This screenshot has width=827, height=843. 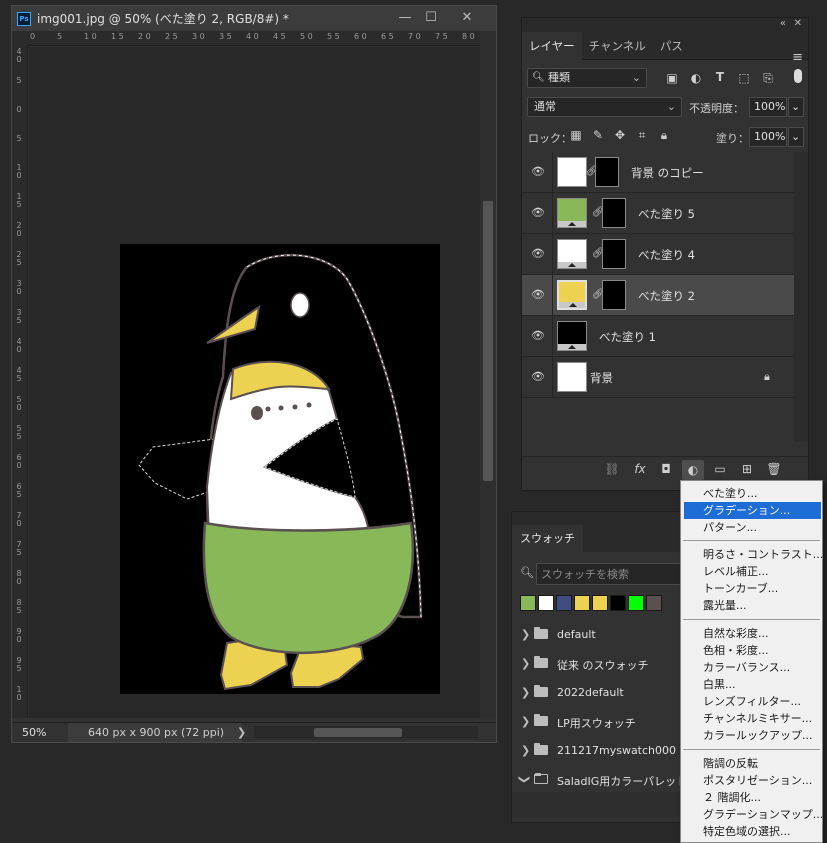 I want to click on tab-layers: レイヤー, so click(x=552, y=46).